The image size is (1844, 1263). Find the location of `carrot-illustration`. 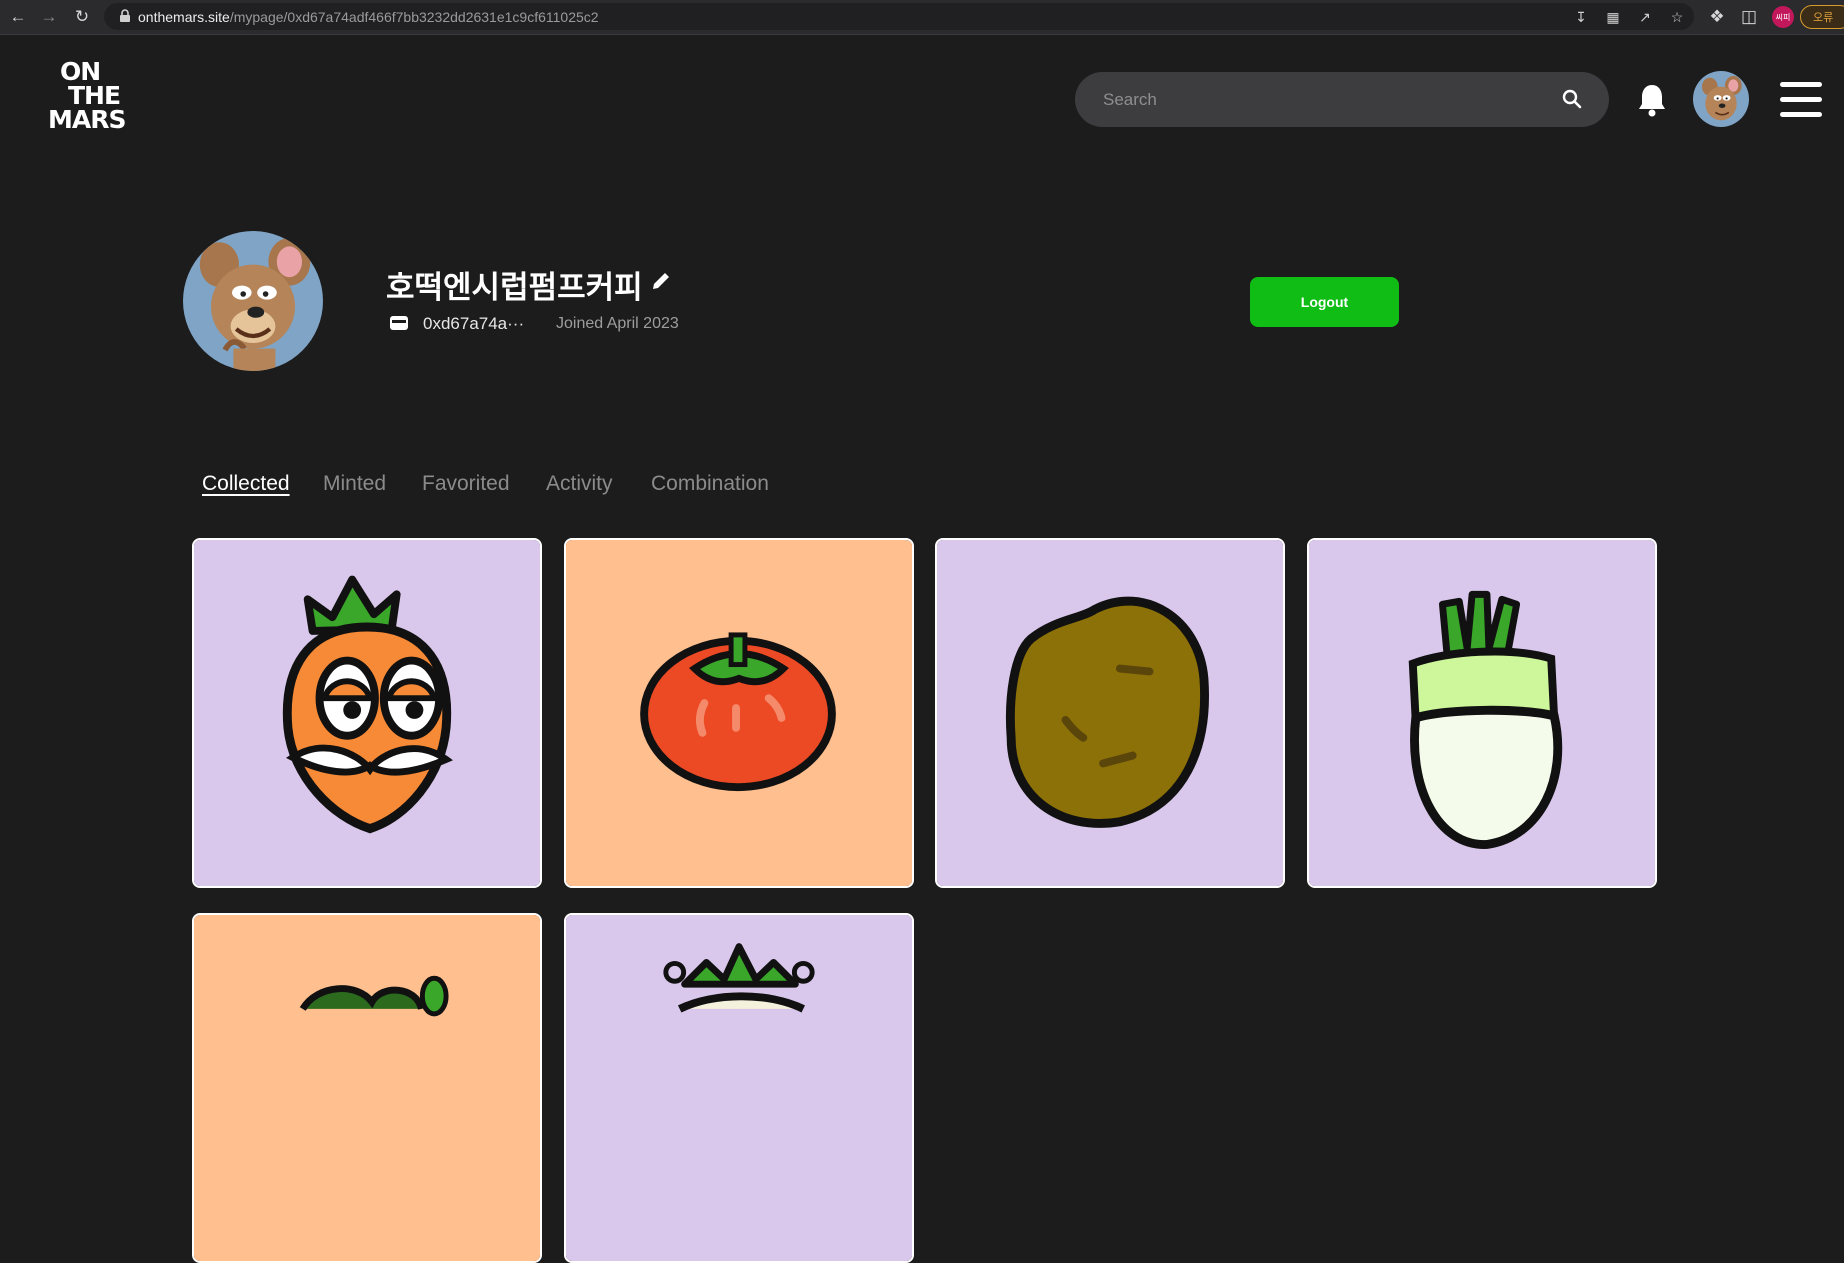

carrot-illustration is located at coordinates (367, 713).